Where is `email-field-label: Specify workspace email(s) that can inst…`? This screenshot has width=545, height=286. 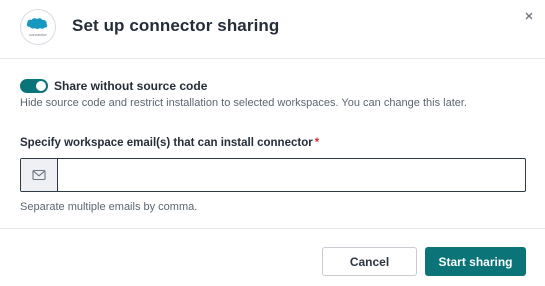 email-field-label: Specify workspace email(s) that can inst… is located at coordinates (169, 143).